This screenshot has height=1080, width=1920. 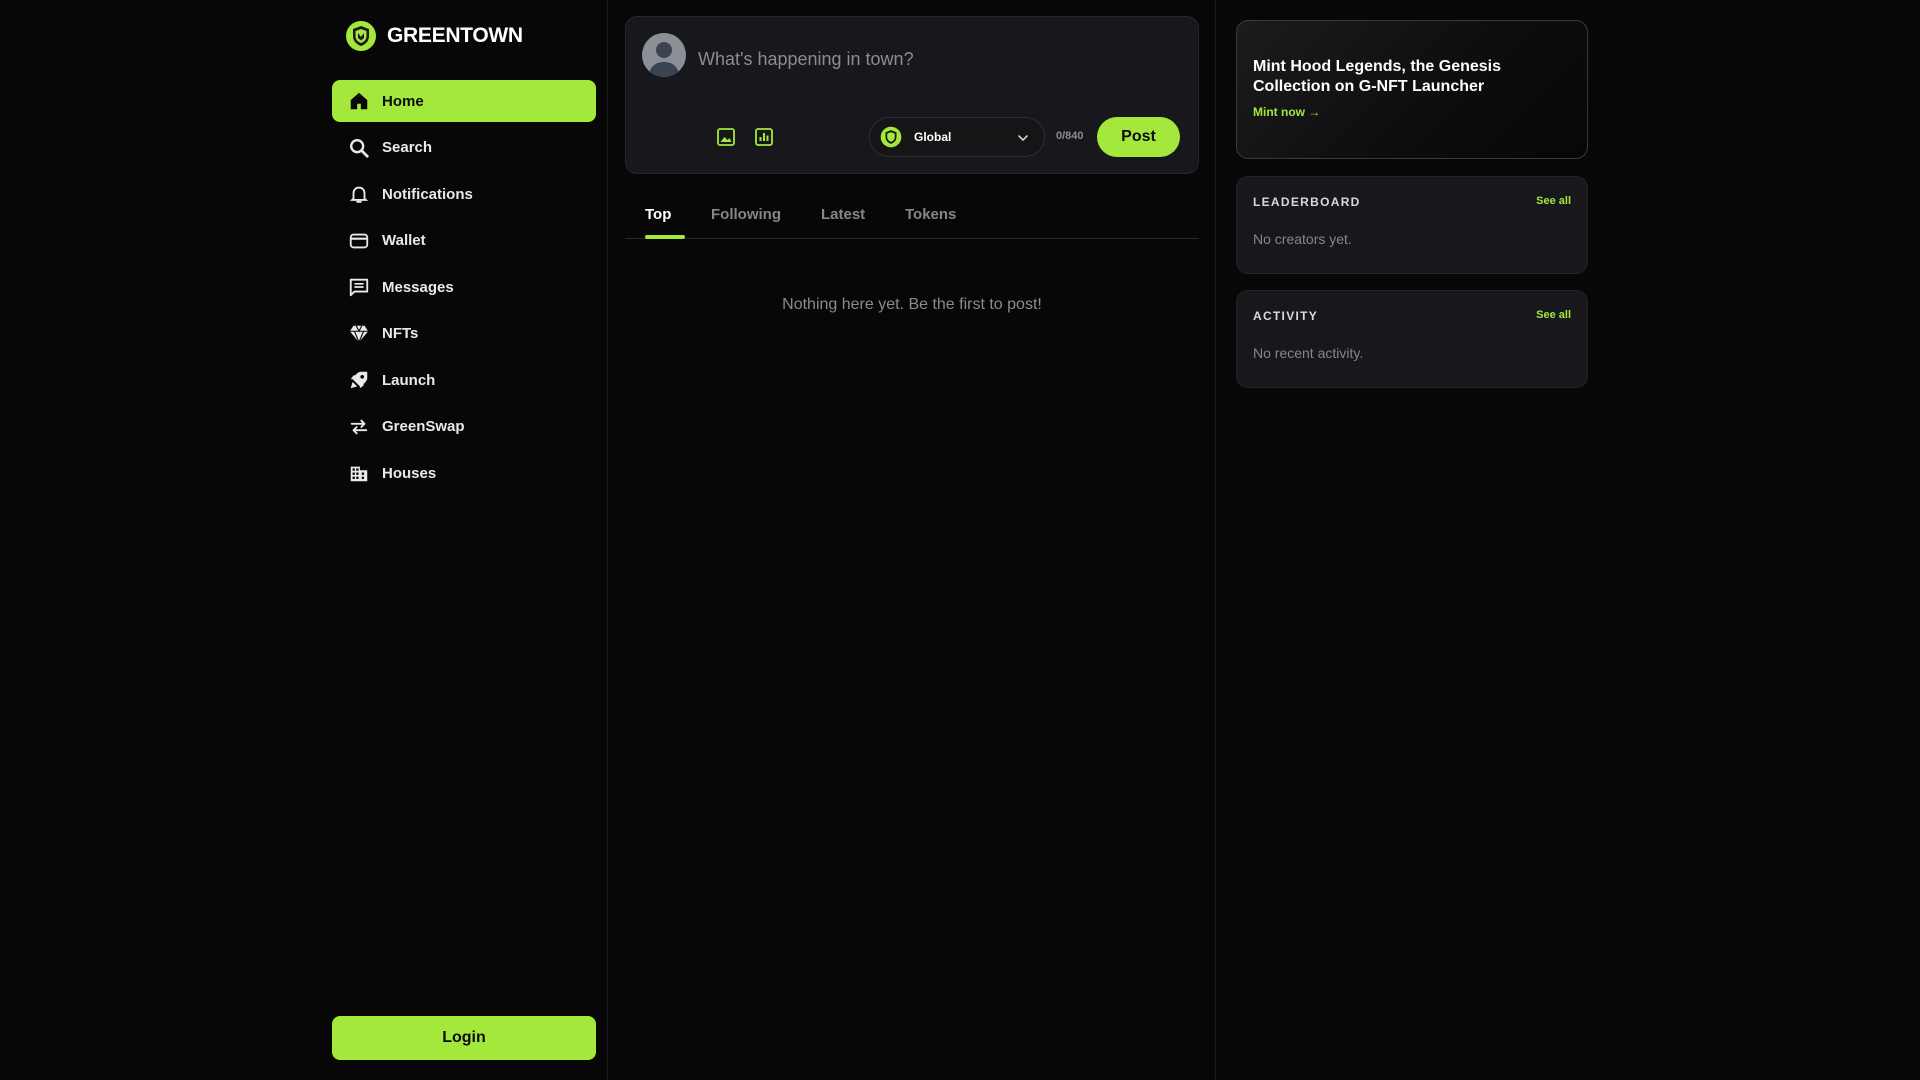 I want to click on search-icon, so click(x=359, y=148).